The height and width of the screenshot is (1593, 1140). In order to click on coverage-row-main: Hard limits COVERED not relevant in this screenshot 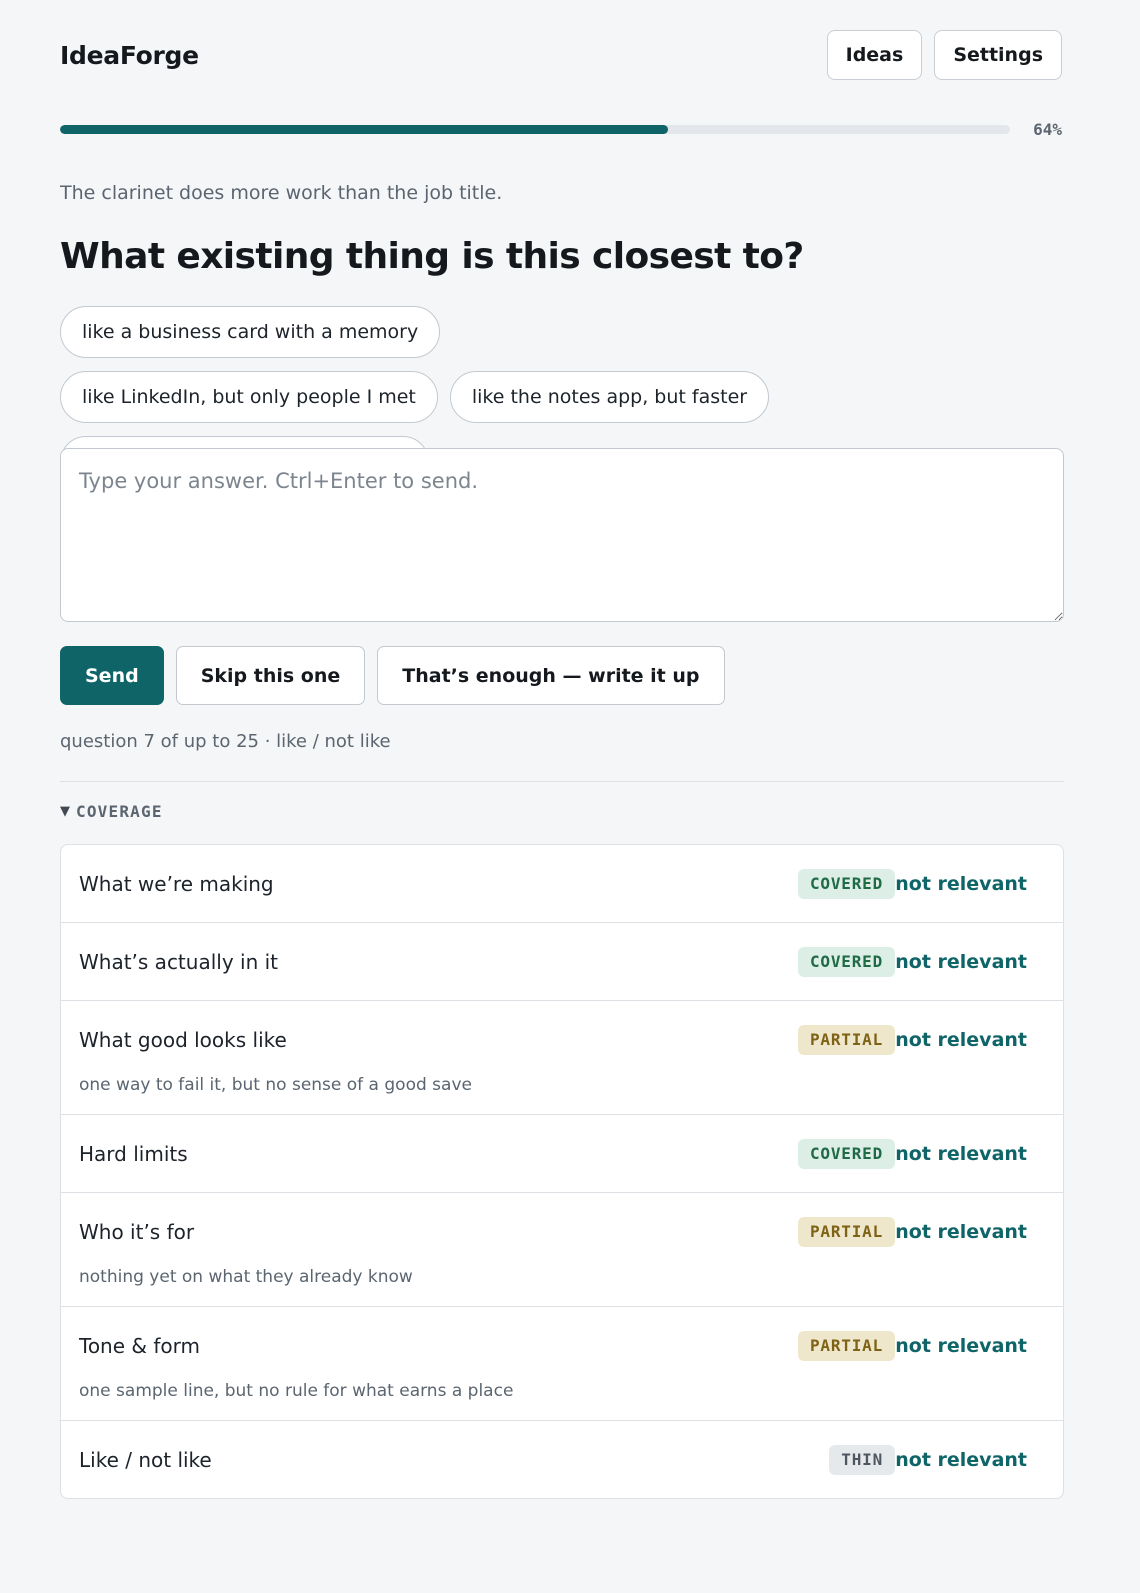, I will do `click(562, 1153)`.